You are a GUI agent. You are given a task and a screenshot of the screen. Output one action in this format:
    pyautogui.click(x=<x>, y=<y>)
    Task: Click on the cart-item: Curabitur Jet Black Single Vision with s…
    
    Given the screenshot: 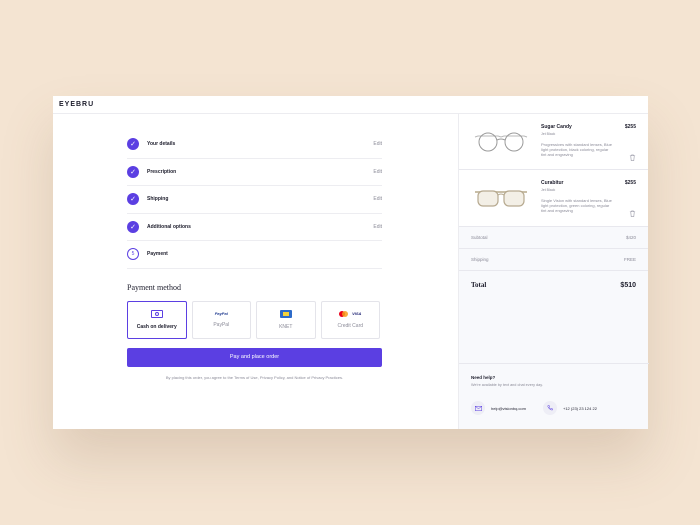 What is the action you would take?
    pyautogui.click(x=553, y=198)
    